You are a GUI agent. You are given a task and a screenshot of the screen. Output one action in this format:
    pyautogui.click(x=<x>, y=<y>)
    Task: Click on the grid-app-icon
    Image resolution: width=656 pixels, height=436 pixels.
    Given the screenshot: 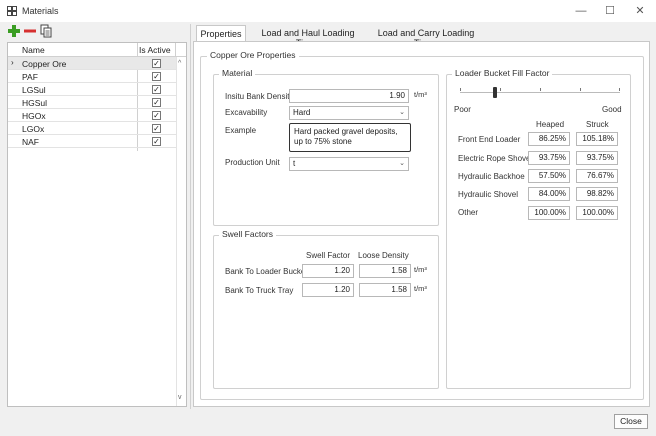 What is the action you would take?
    pyautogui.click(x=12, y=11)
    